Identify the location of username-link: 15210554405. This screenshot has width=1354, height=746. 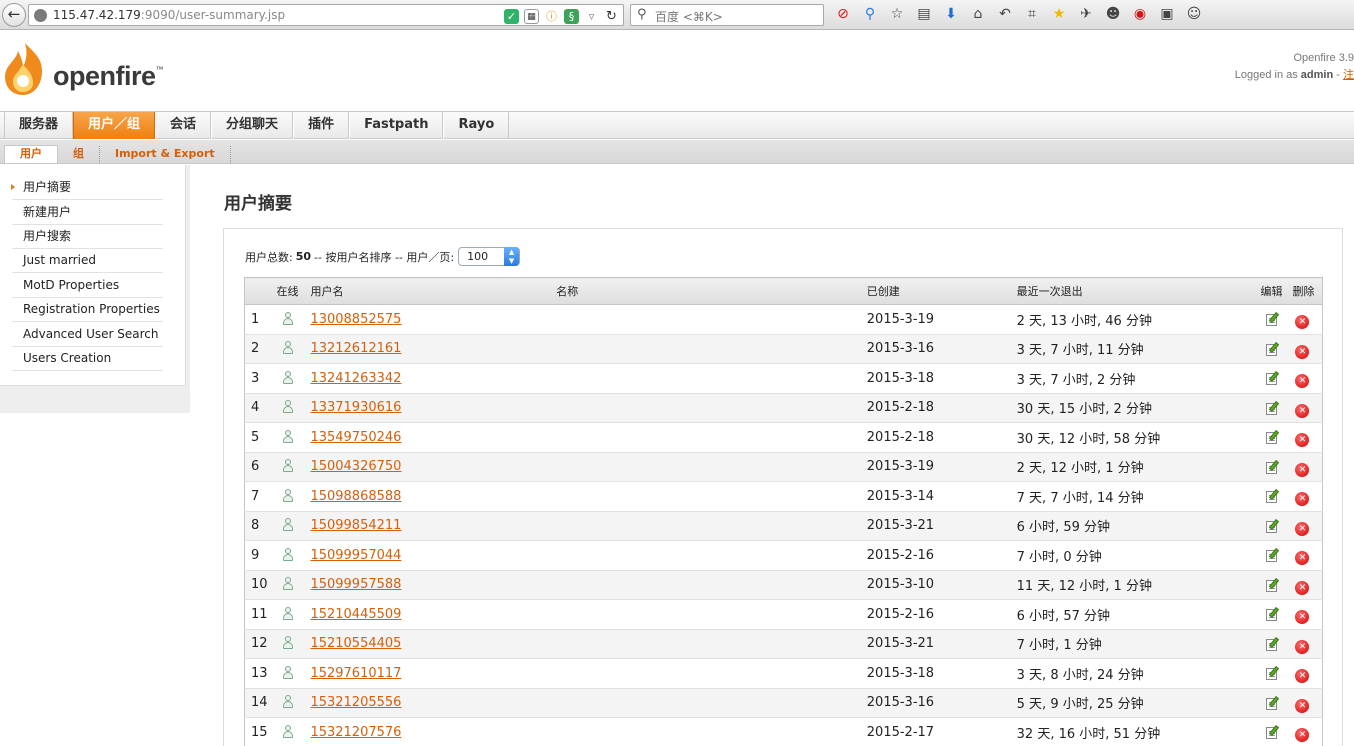
(355, 643).